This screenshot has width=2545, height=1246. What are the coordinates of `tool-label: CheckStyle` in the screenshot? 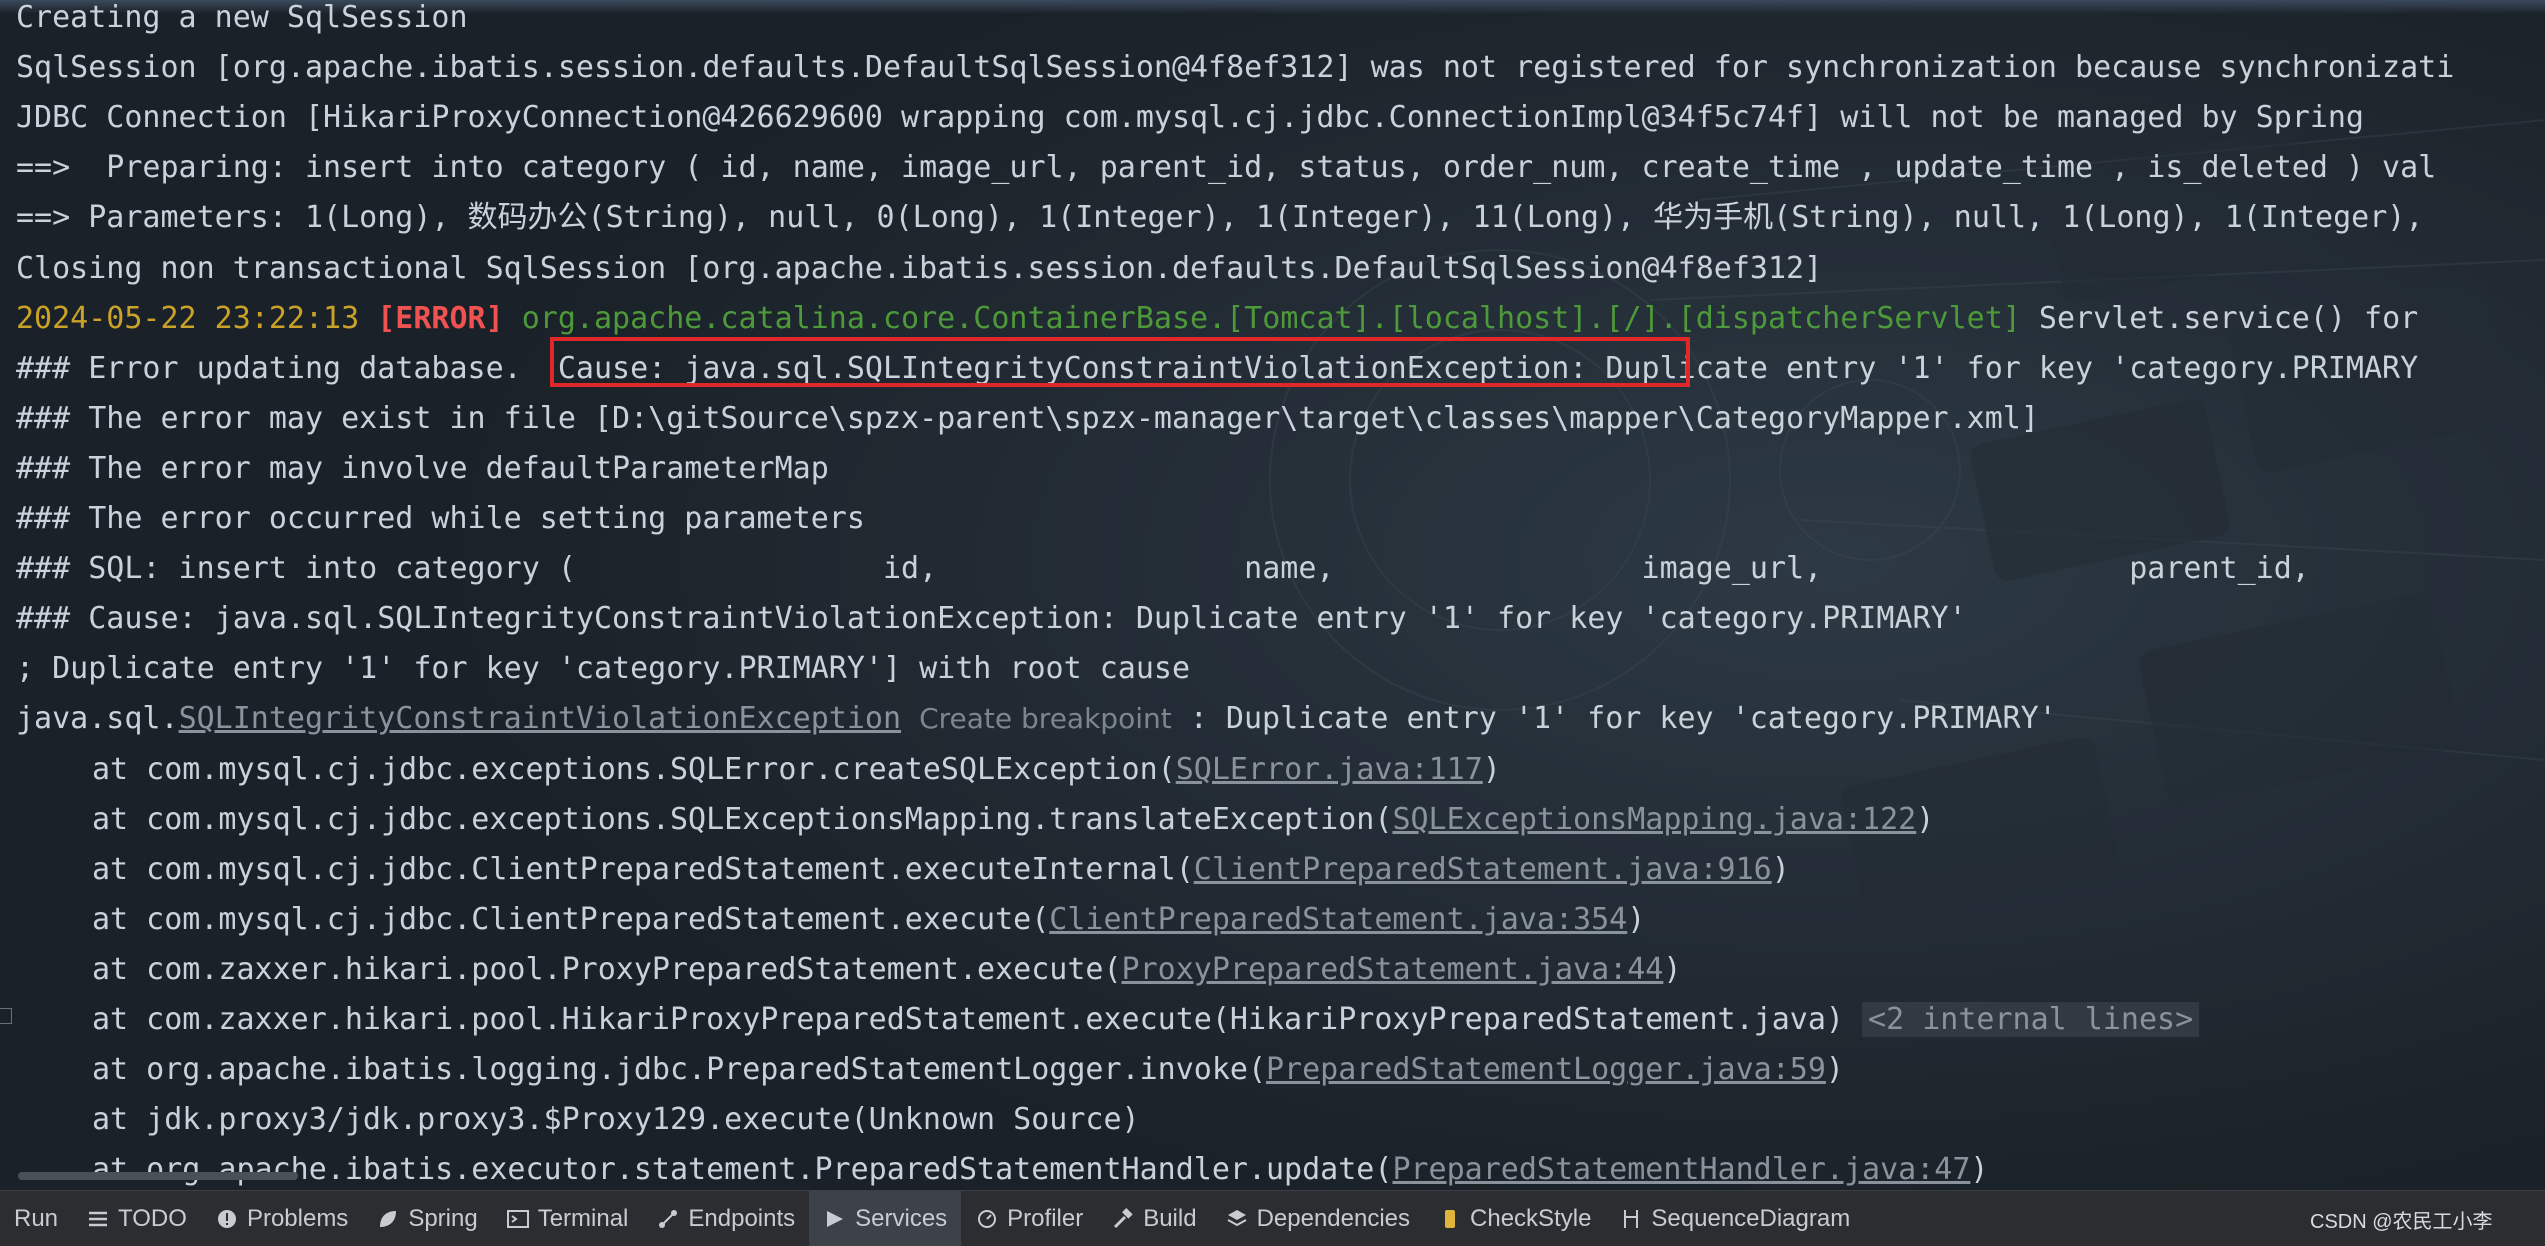 It's located at (1531, 1218).